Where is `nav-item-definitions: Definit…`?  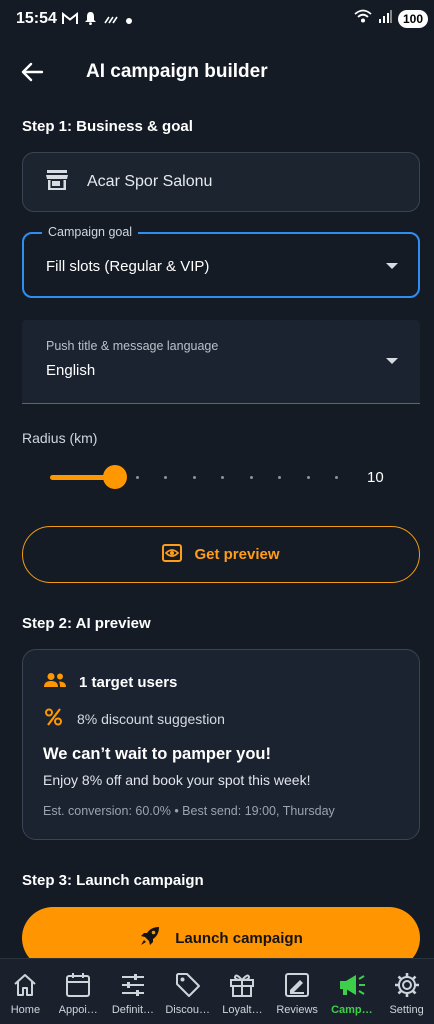 nav-item-definitions: Definit… is located at coordinates (133, 991).